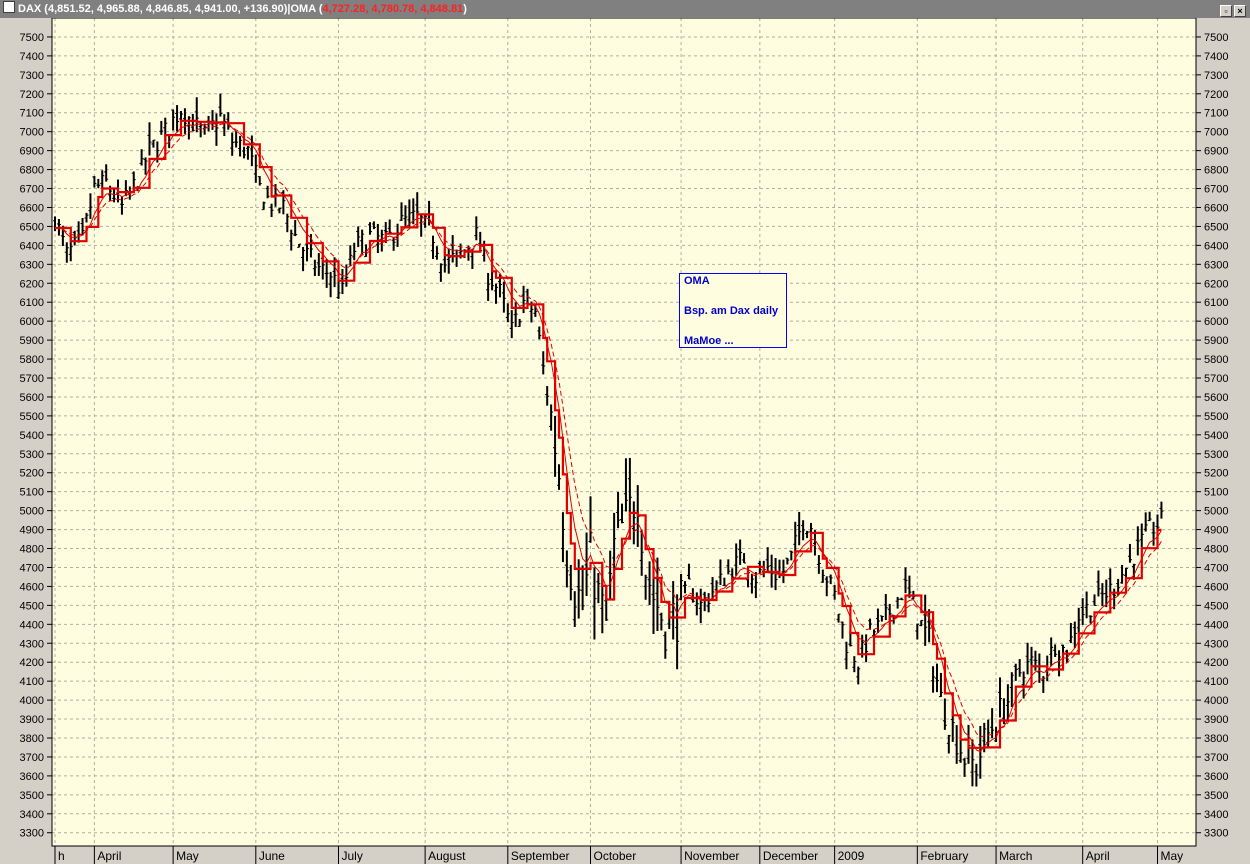  I want to click on y-tick-label: 5700, so click(32, 379).